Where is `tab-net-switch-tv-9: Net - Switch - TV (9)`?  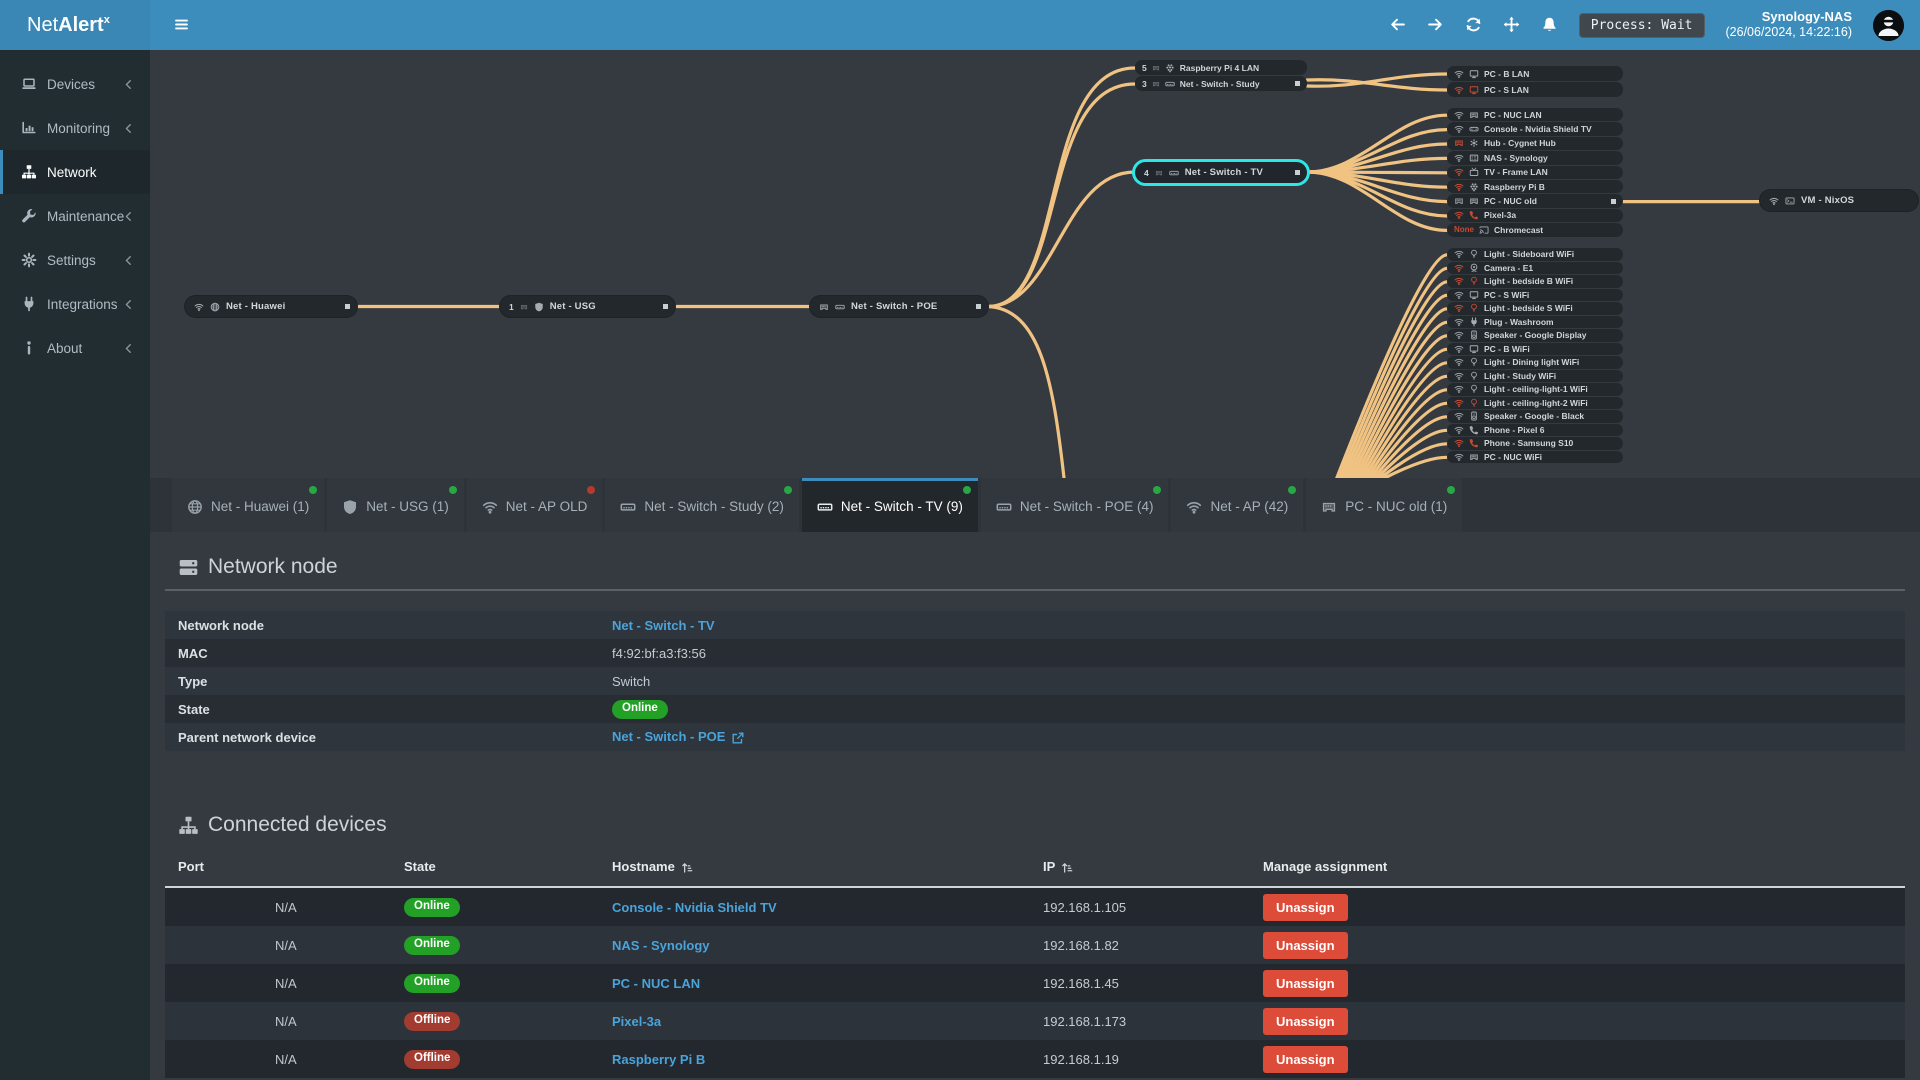
tab-net-switch-tv-9: Net - Switch - TV (9) is located at coordinates (889, 505).